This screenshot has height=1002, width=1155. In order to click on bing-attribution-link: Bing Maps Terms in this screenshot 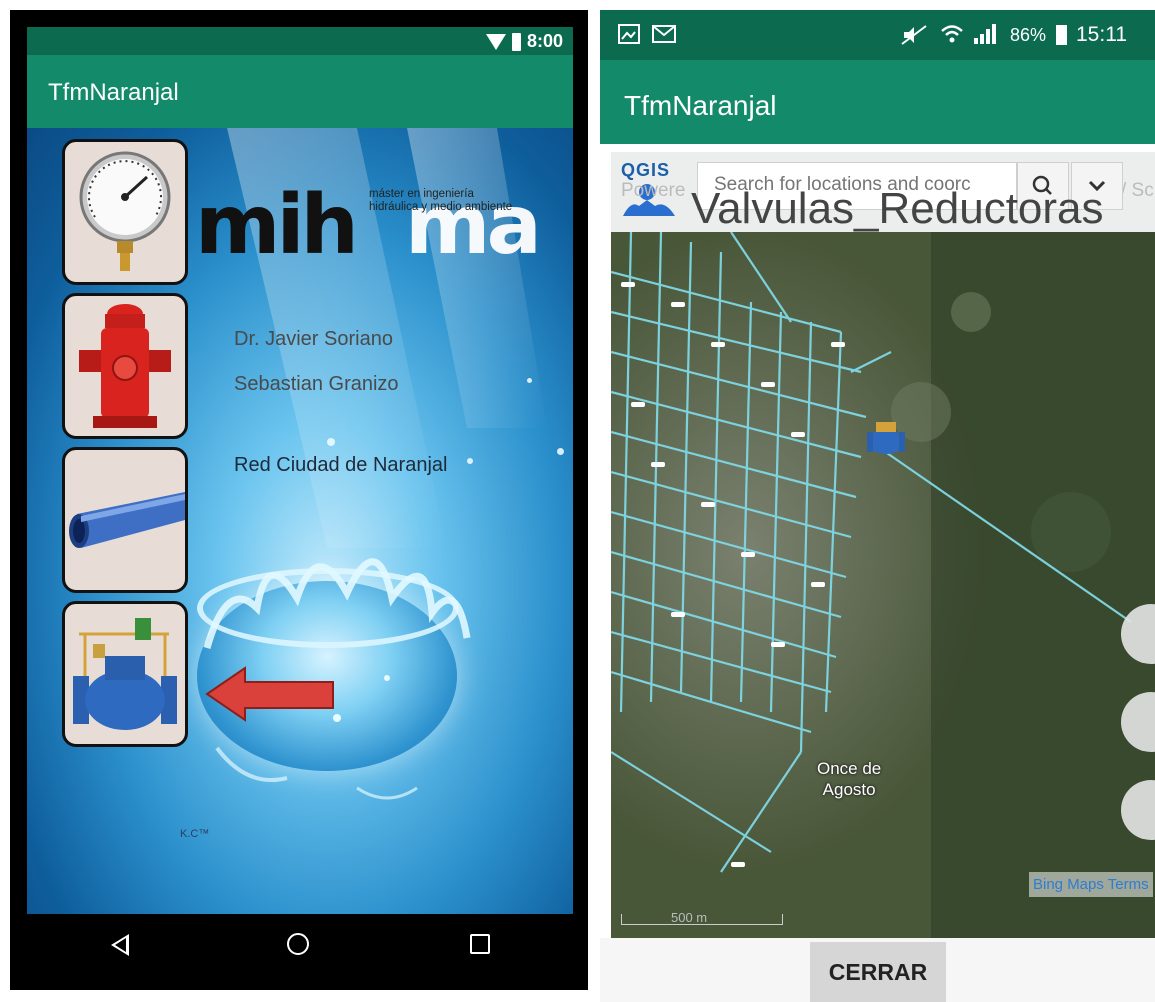, I will do `click(1091, 884)`.